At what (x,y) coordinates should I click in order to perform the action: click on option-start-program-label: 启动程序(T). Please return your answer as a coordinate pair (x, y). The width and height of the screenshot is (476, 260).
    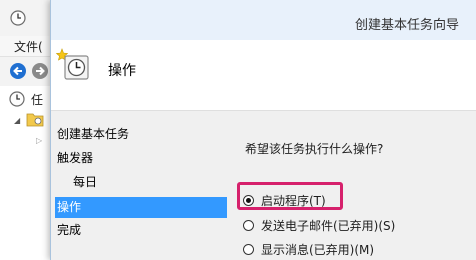
    Looking at the image, I should click on (293, 200).